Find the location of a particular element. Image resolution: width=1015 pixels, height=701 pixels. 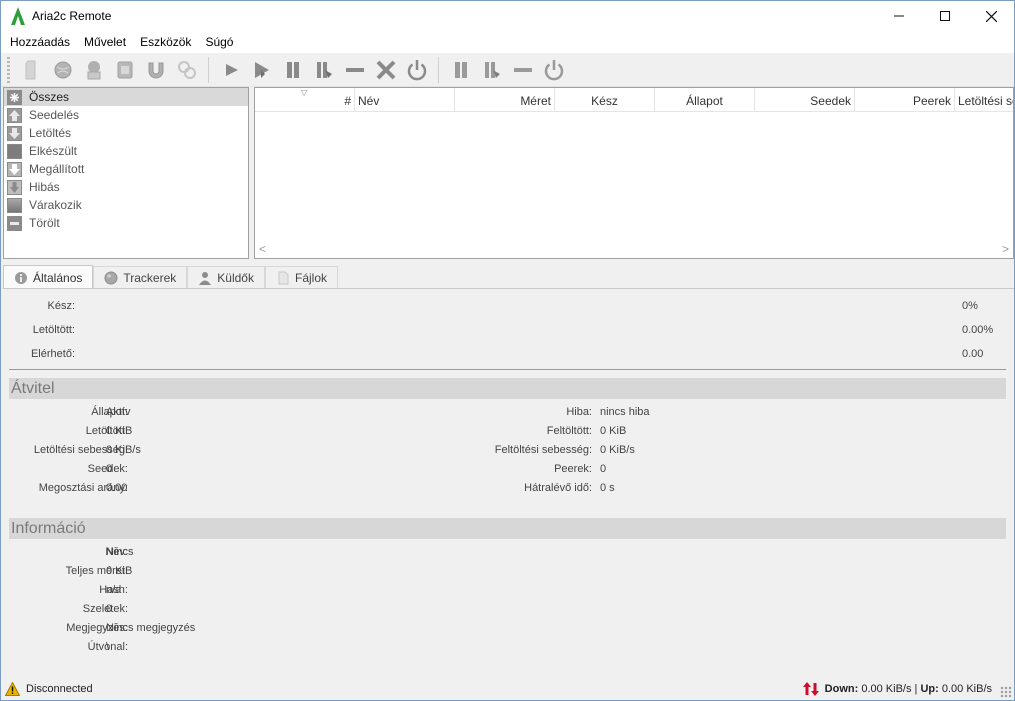

downloaded-percent-label: Letöltött: is located at coordinates (53, 330).